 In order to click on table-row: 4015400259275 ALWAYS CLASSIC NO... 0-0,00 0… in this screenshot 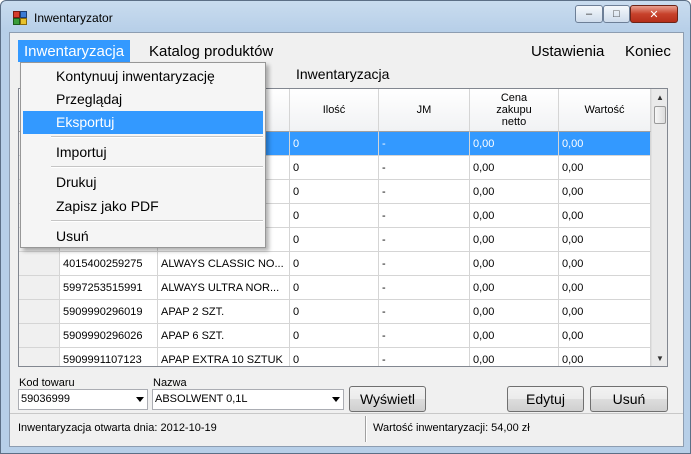, I will do `click(335, 264)`.